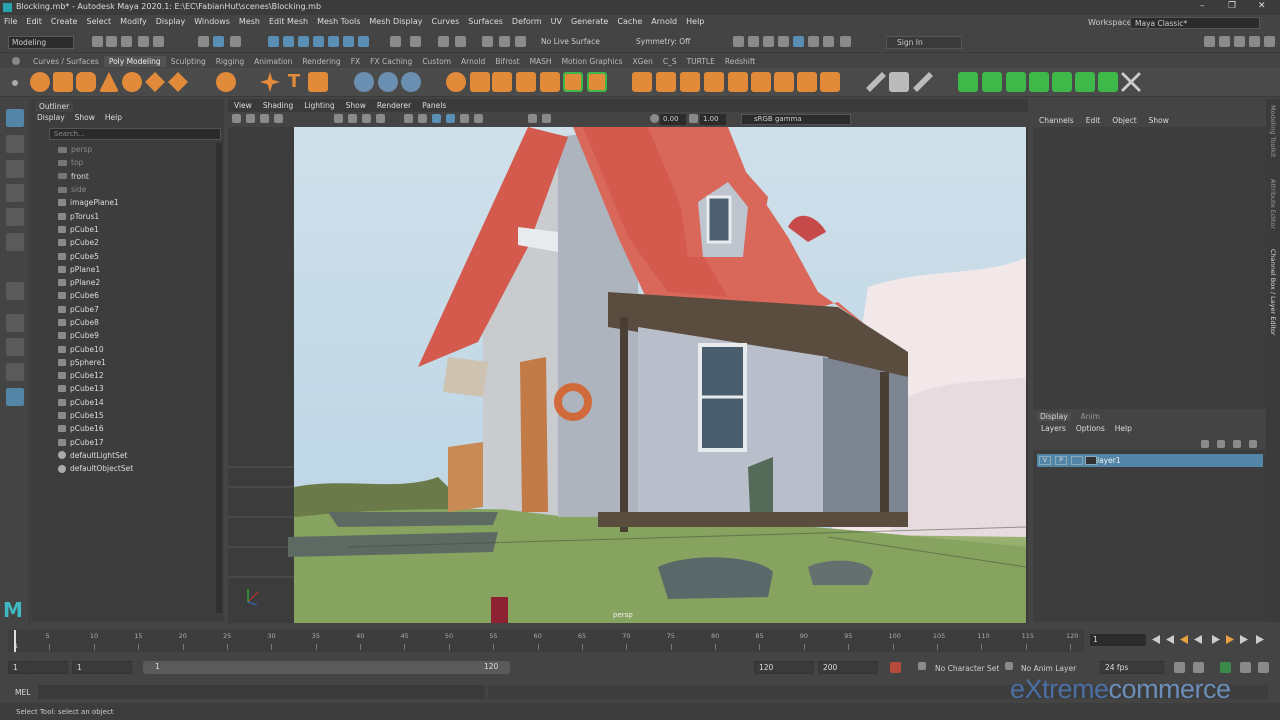 The height and width of the screenshot is (720, 1280). Describe the element at coordinates (15, 372) in the screenshot. I see `two-view-layout-icon` at that location.